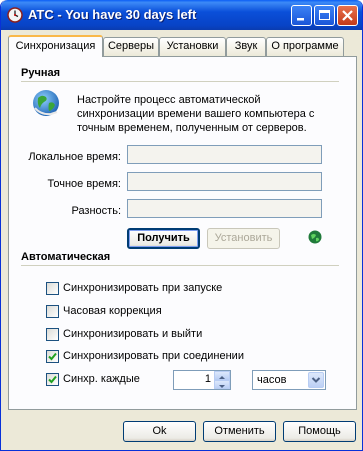 This screenshot has height=451, width=363. What do you see at coordinates (301, 15) in the screenshot?
I see `minimize-button` at bounding box center [301, 15].